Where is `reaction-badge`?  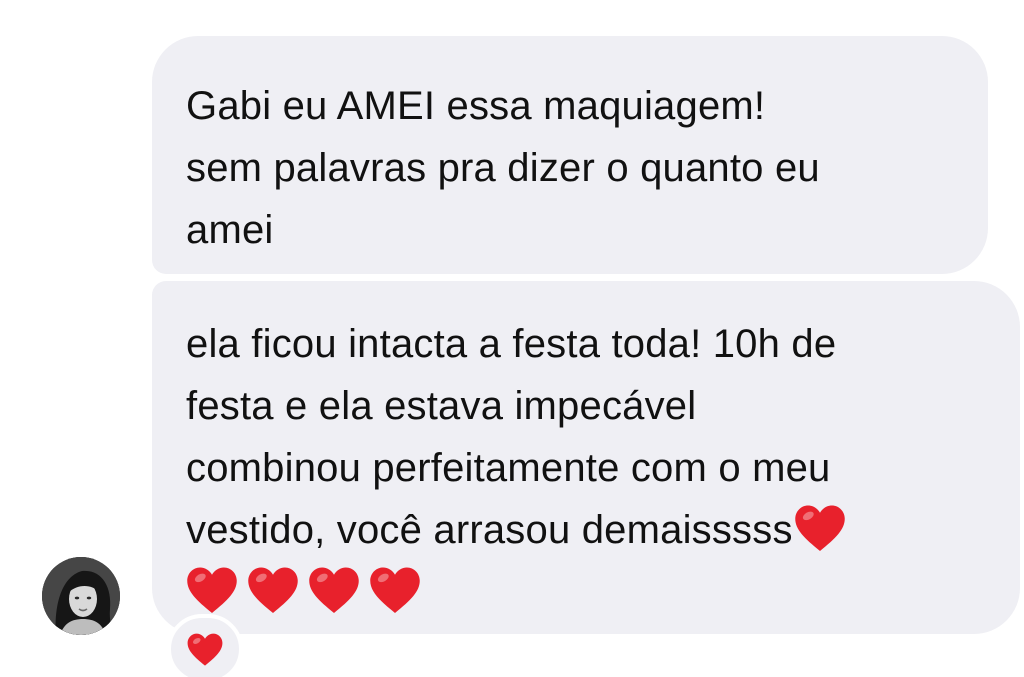 reaction-badge is located at coordinates (205, 645).